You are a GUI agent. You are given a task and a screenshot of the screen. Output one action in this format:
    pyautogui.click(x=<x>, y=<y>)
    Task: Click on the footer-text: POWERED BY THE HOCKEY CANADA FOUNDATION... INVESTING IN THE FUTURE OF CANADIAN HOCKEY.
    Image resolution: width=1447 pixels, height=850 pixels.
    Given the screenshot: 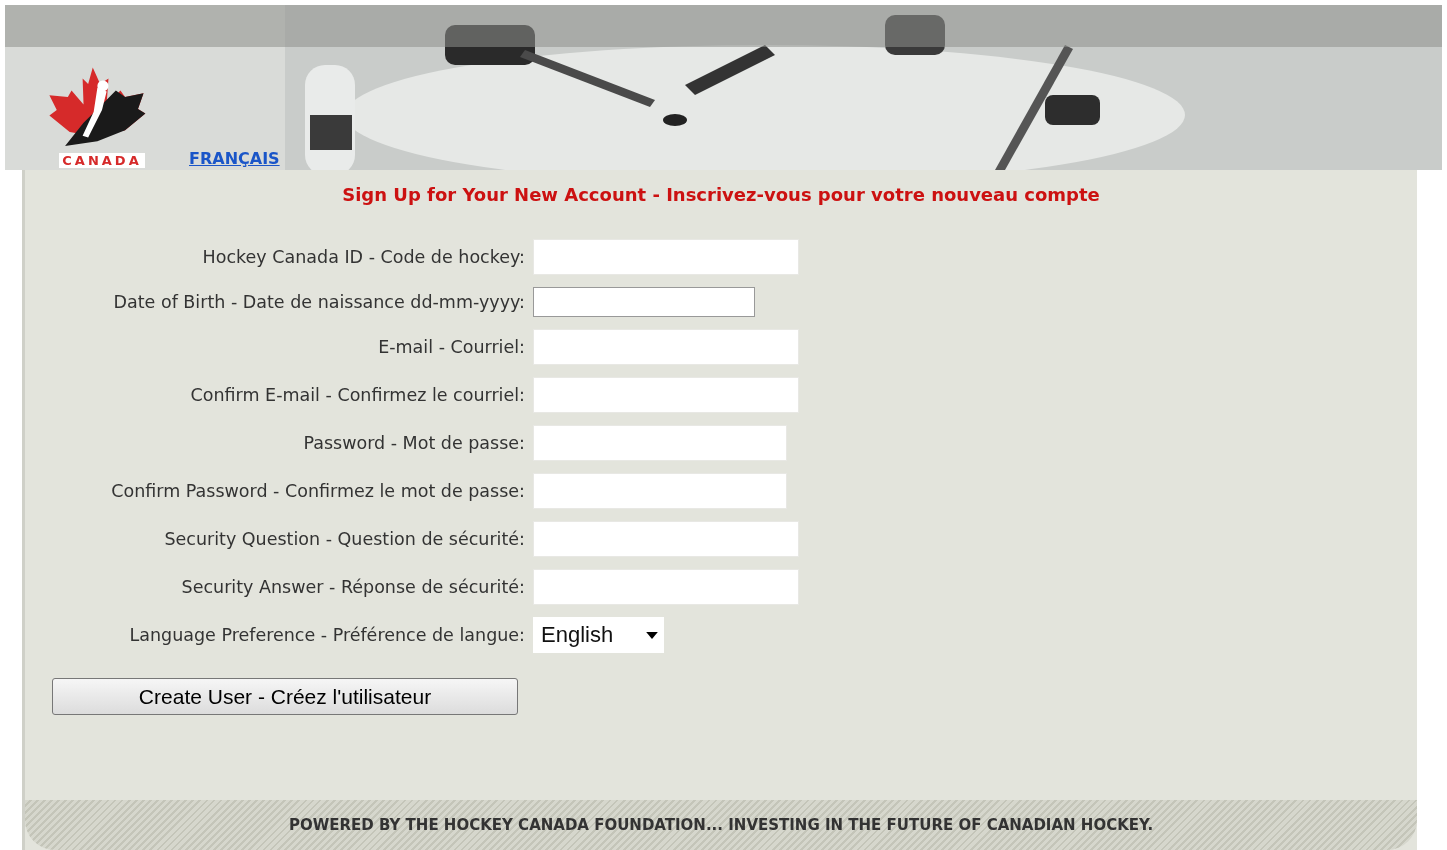 What is the action you would take?
    pyautogui.click(x=721, y=825)
    